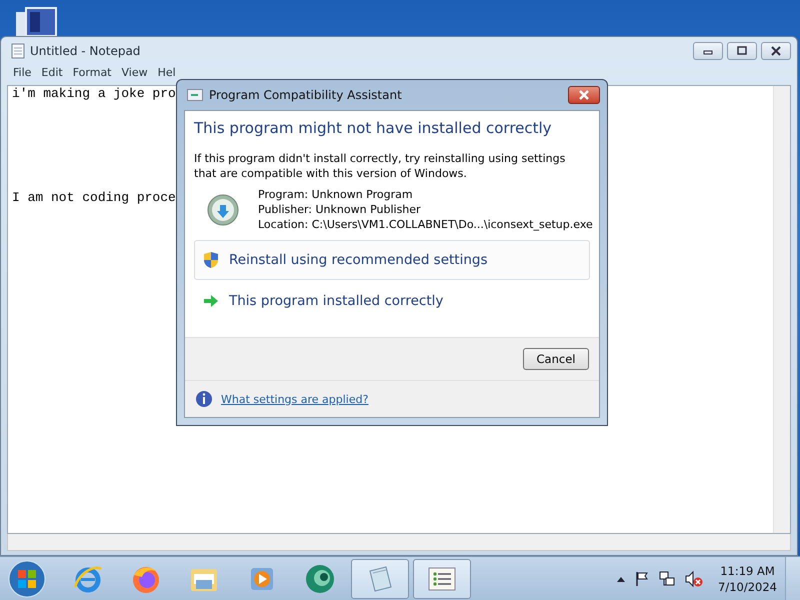 This screenshot has width=800, height=600. Describe the element at coordinates (399, 542) in the screenshot. I see `horizontal-scrollbar` at that location.